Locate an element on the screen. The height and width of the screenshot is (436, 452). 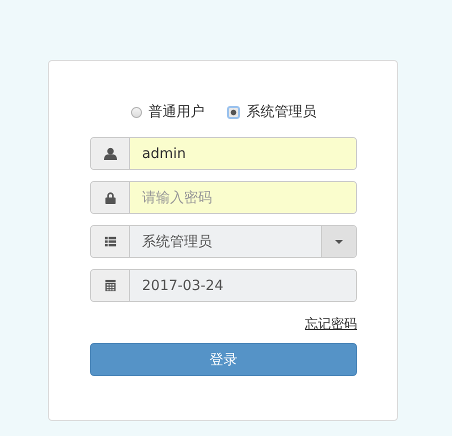
radio-label: 普通用户 is located at coordinates (176, 112).